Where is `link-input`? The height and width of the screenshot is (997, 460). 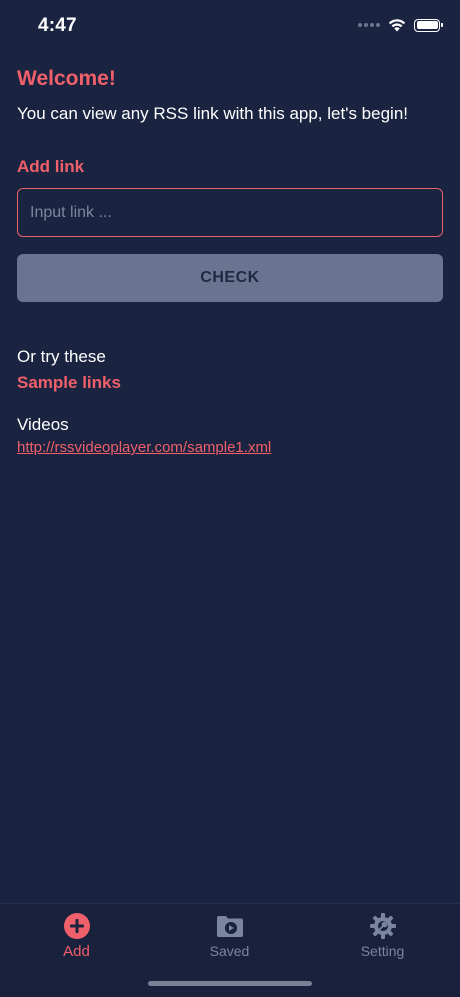 link-input is located at coordinates (230, 212).